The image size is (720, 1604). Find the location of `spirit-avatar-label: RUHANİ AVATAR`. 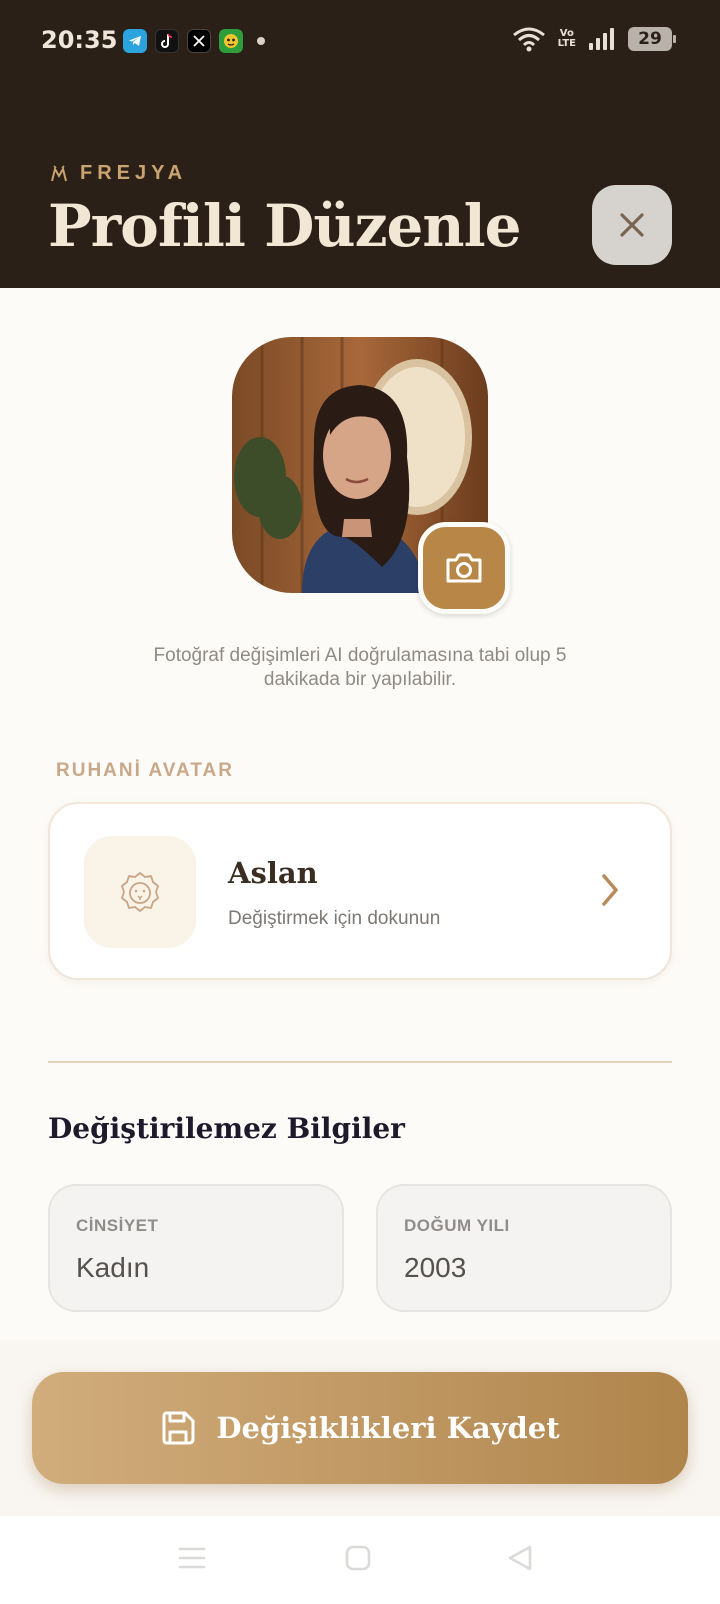

spirit-avatar-label: RUHANİ AVATAR is located at coordinates (145, 770).